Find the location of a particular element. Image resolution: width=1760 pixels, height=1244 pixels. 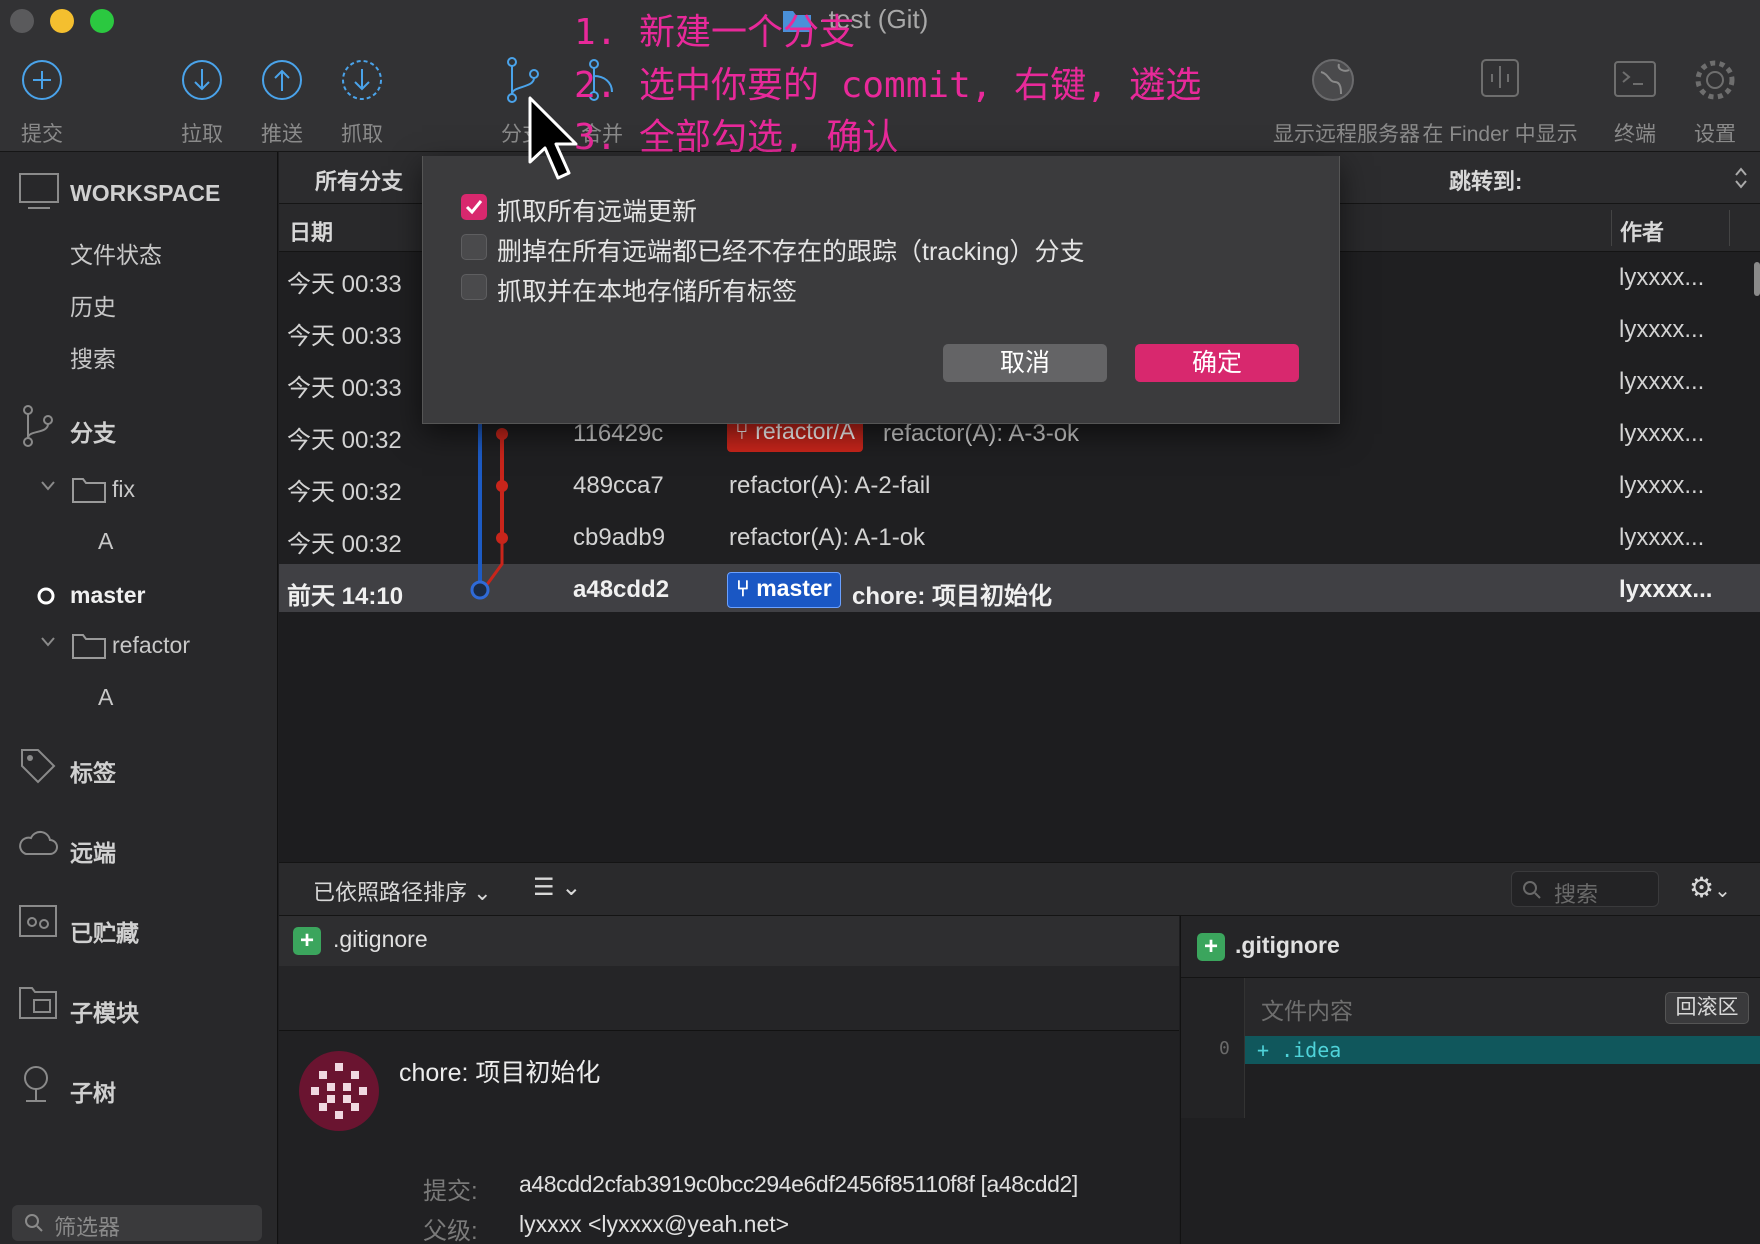

jump-to-label: 跳转到: is located at coordinates (1485, 180).